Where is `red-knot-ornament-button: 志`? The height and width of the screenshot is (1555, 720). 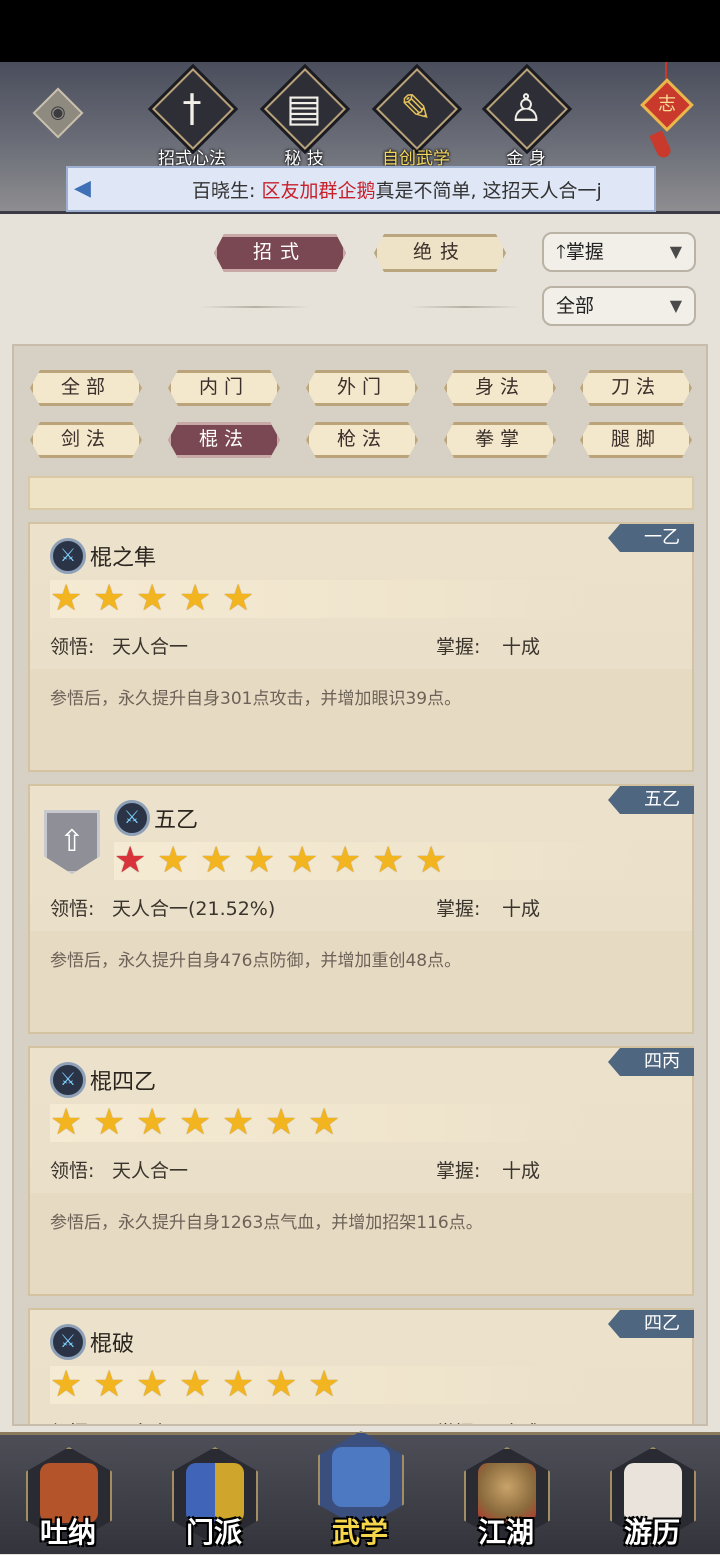
red-knot-ornament-button: 志 is located at coordinates (667, 105).